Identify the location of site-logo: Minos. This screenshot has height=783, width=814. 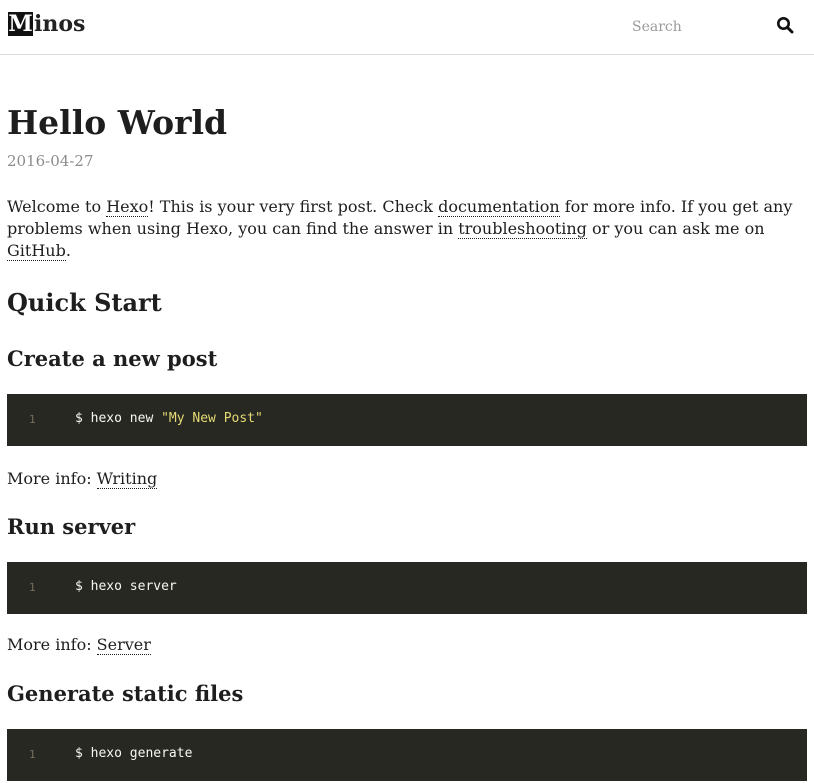
(47, 24).